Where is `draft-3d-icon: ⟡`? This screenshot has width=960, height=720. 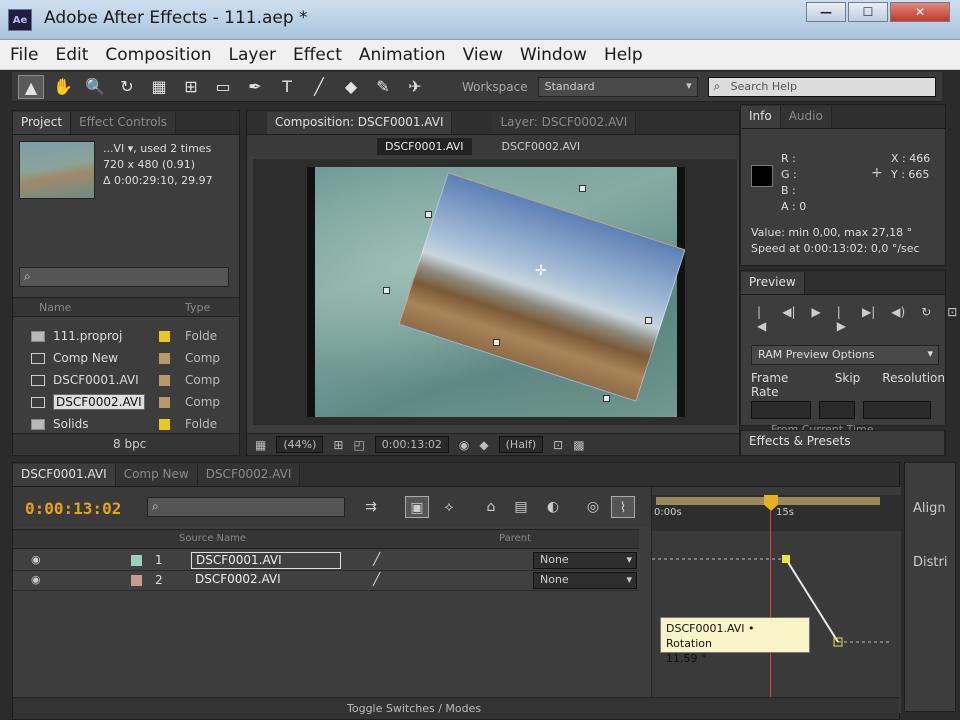 draft-3d-icon: ⟡ is located at coordinates (449, 507).